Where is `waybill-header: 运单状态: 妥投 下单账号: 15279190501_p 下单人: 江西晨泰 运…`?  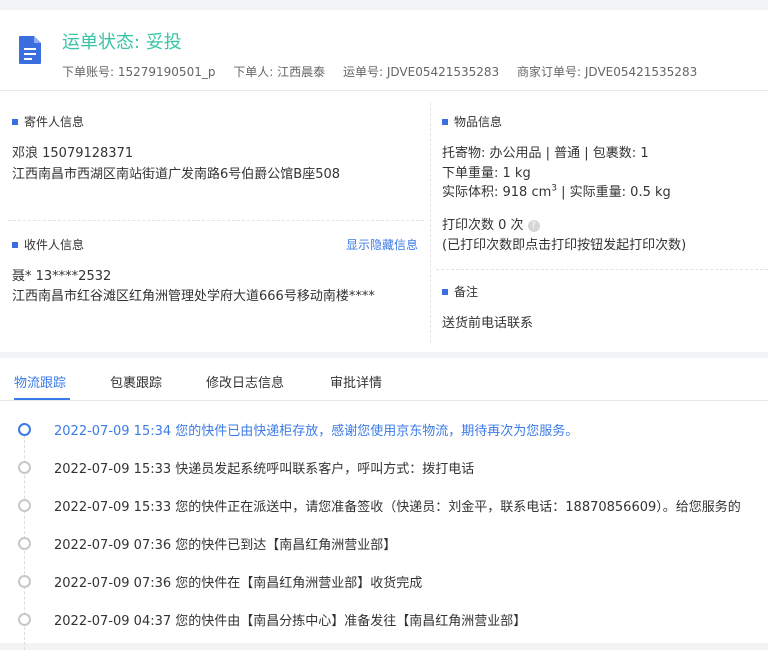 waybill-header: 运单状态: 妥投 下单账号: 15279190501_p 下单人: 江西晨泰 运… is located at coordinates (384, 50).